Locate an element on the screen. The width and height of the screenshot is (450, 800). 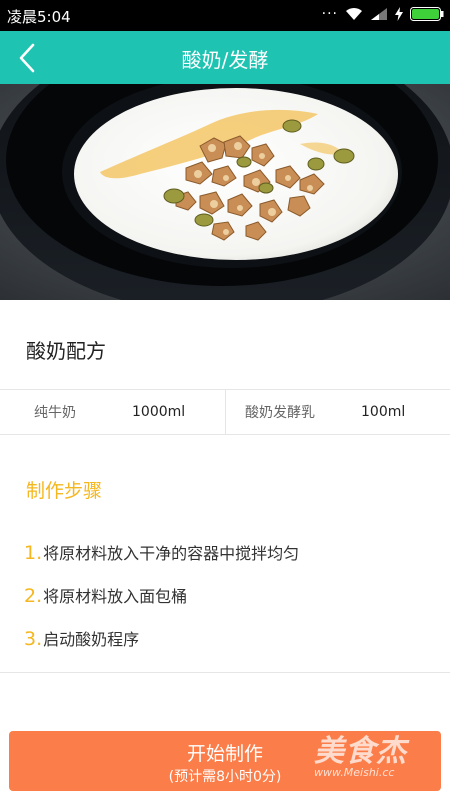
step-text: 启动酸奶程序 is located at coordinates (91, 639).